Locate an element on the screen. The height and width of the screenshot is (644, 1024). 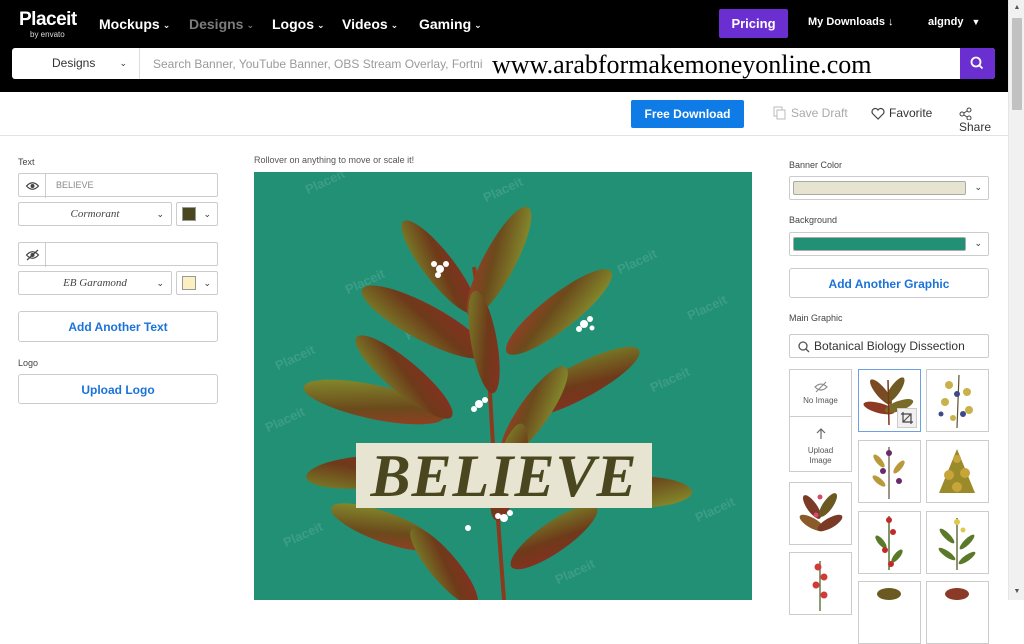
background-color-swatch is located at coordinates (879, 244).